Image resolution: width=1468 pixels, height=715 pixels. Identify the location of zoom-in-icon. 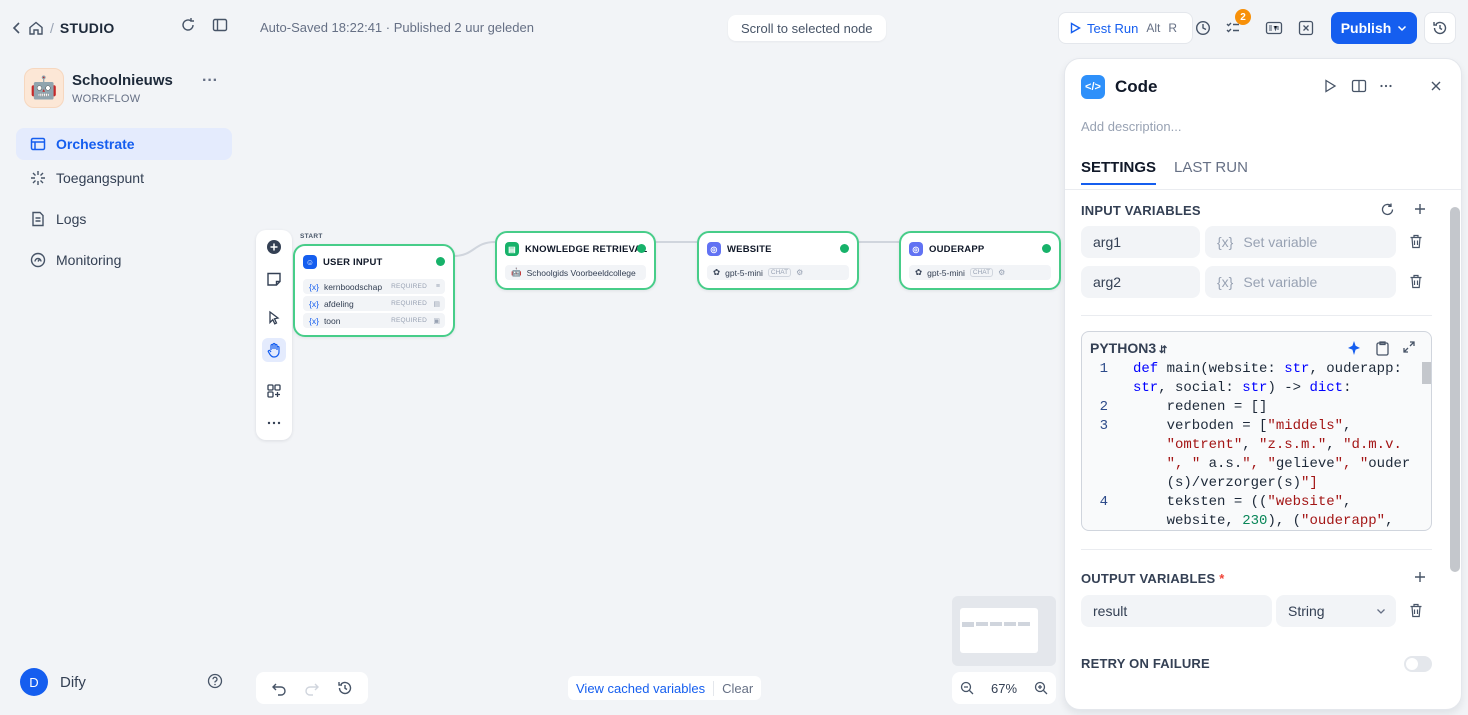
(1041, 688).